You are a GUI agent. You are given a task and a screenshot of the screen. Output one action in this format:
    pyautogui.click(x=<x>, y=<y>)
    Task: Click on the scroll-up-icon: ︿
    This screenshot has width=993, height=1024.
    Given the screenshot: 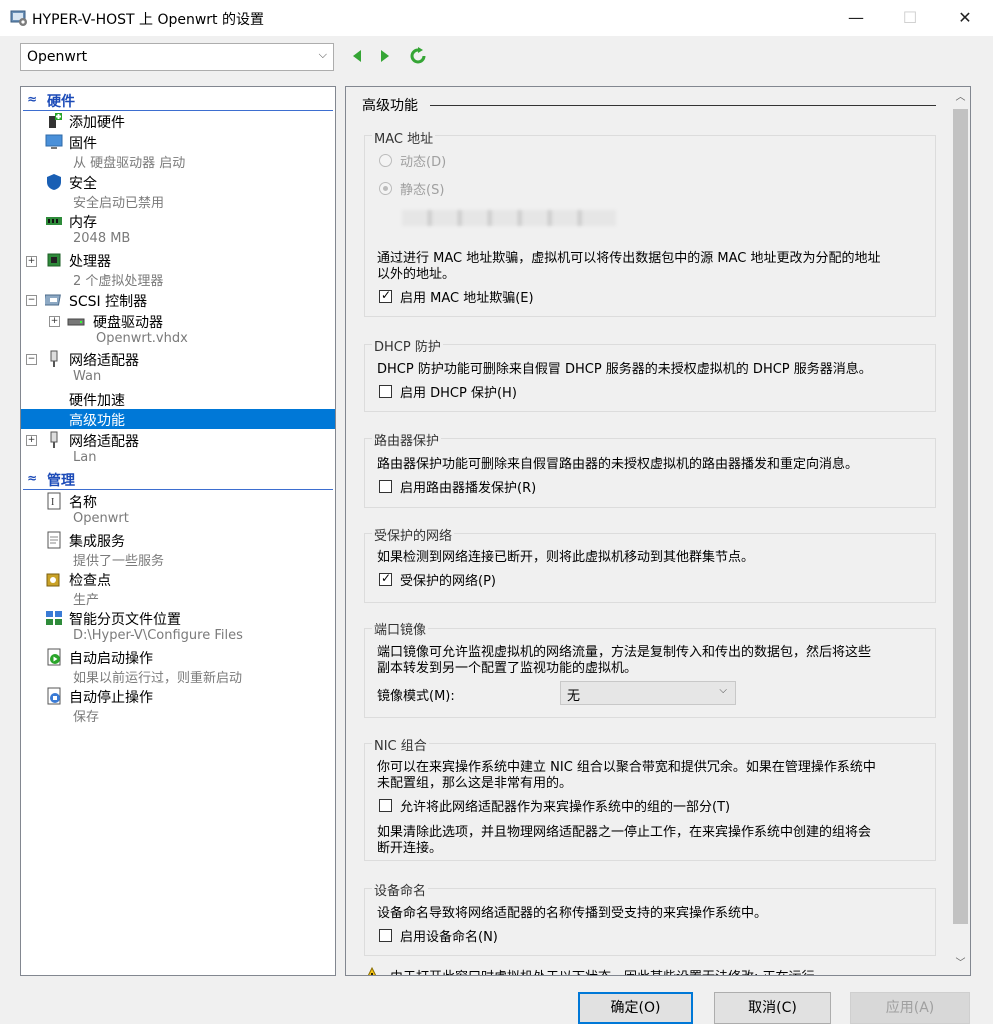 What is the action you would take?
    pyautogui.click(x=960, y=98)
    